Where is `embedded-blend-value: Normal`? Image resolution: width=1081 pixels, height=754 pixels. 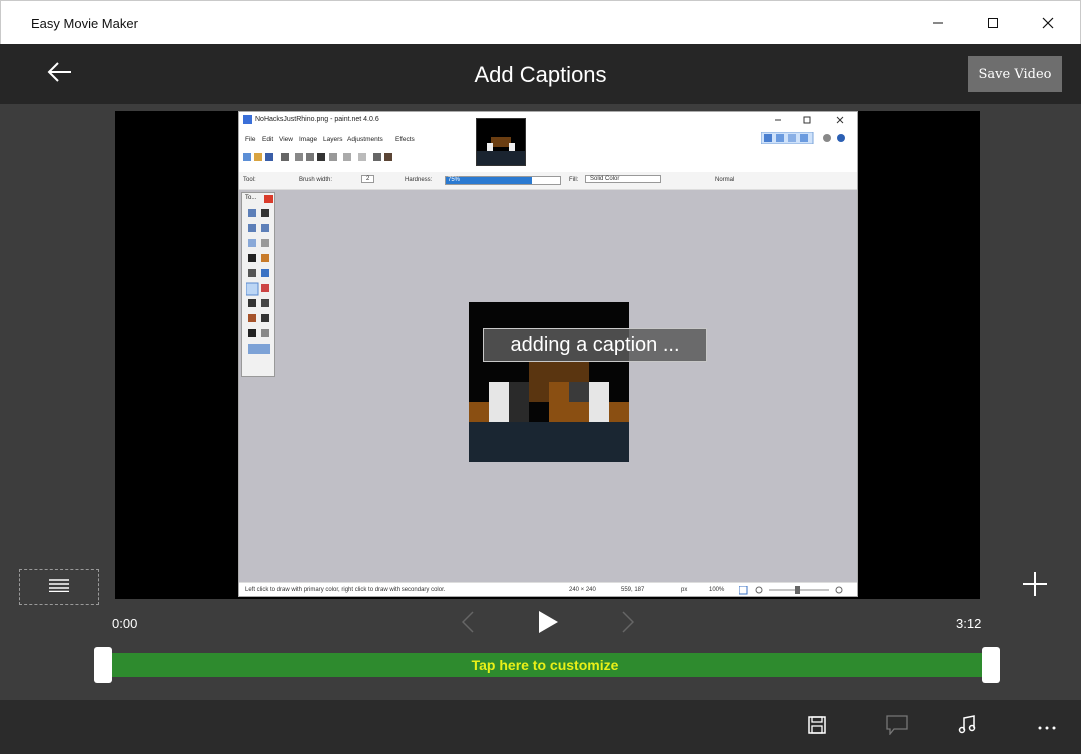 embedded-blend-value: Normal is located at coordinates (725, 180).